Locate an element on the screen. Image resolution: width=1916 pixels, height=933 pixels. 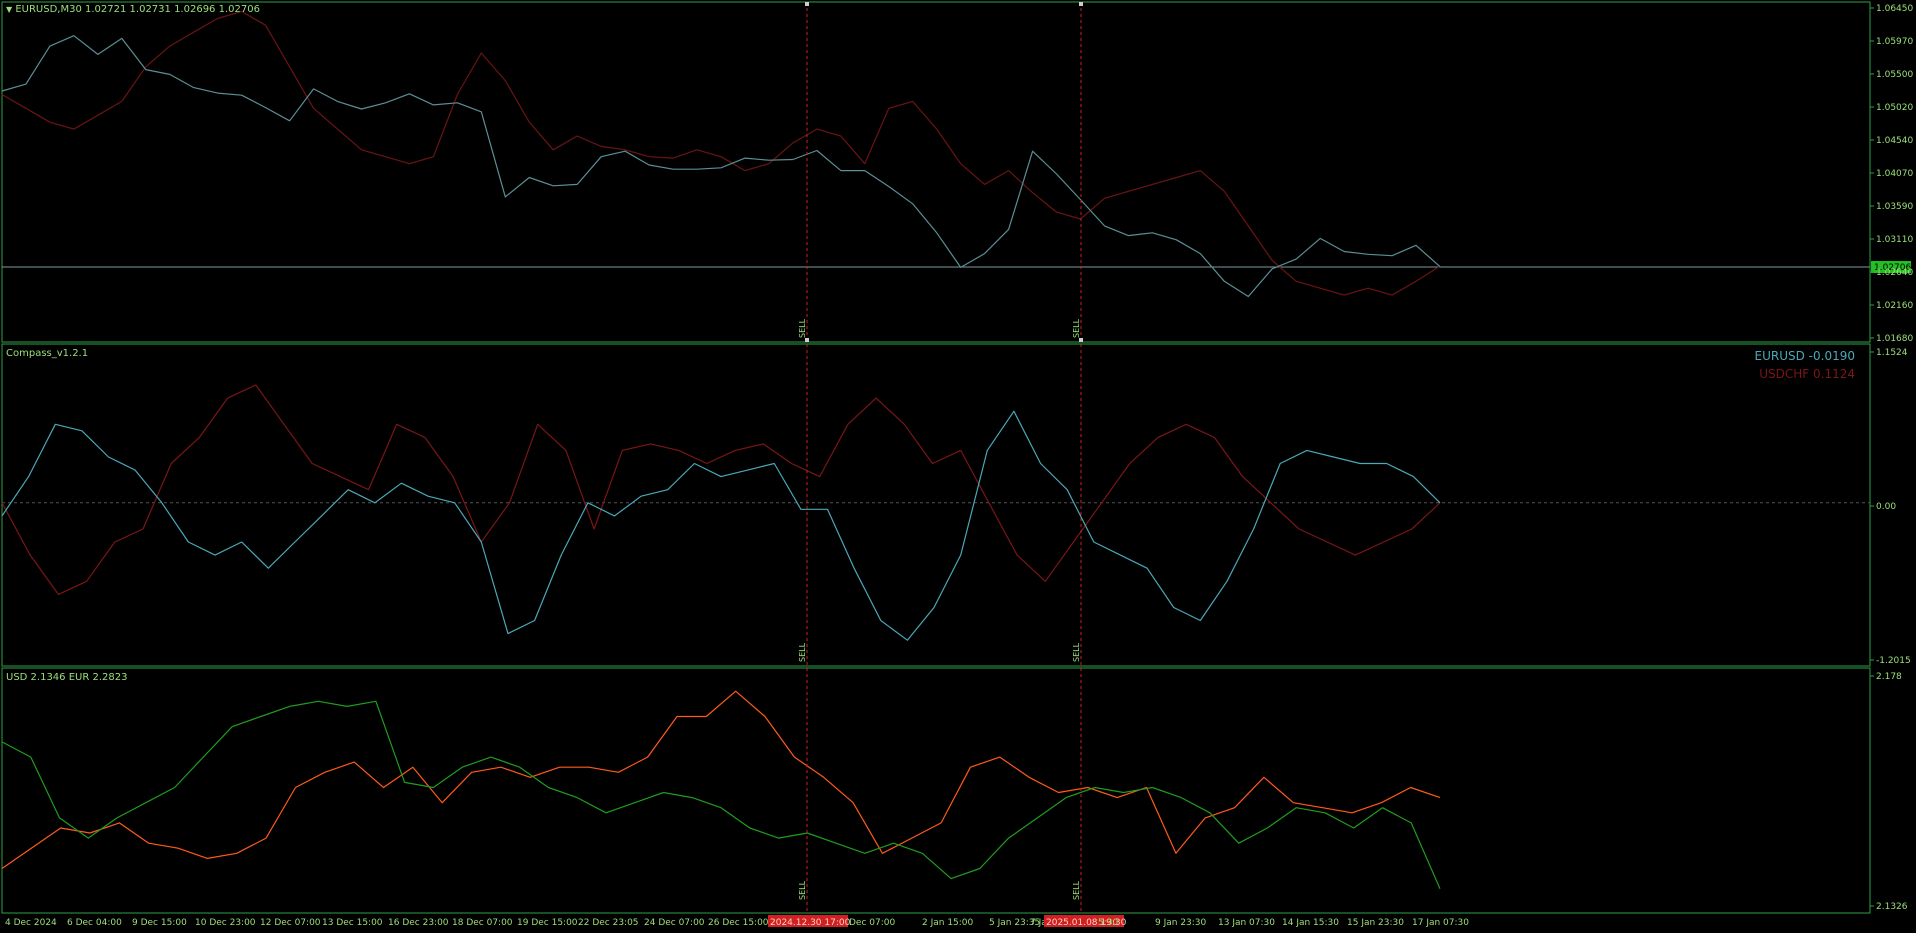
x-tick-label: 9 Jan 23:30 is located at coordinates (1181, 923).